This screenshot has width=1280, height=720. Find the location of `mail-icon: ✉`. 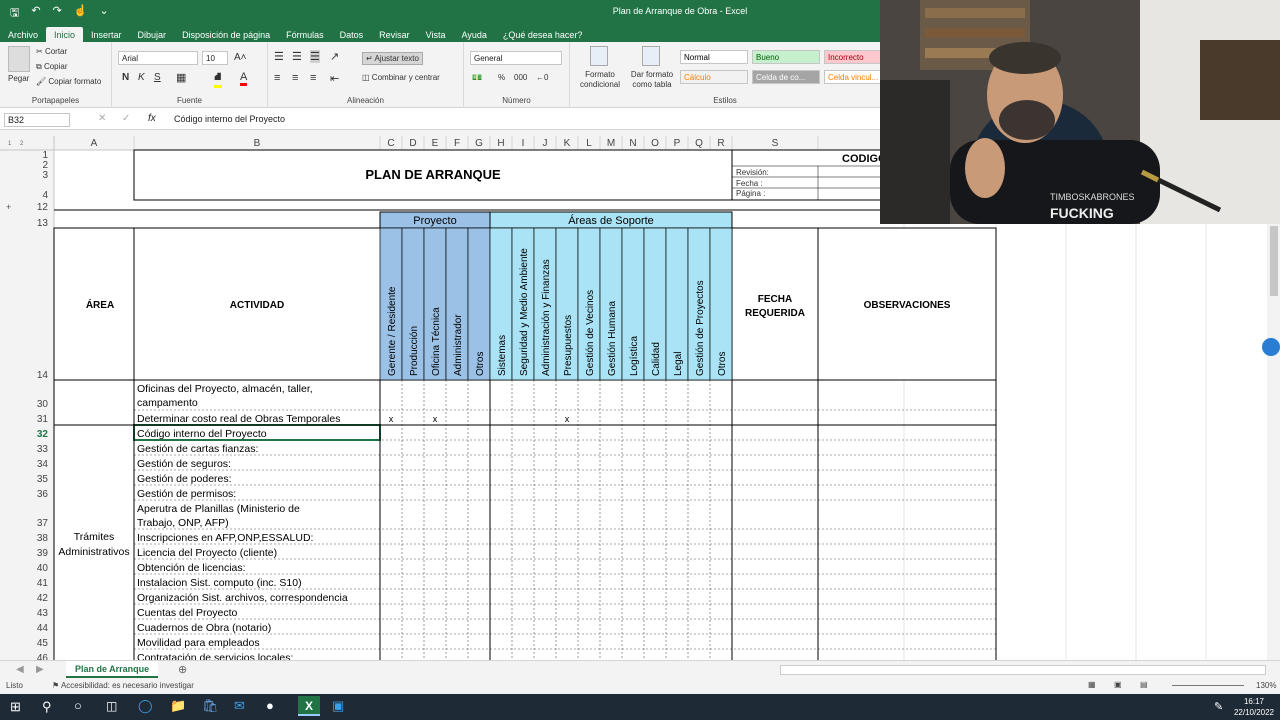

mail-icon: ✉ is located at coordinates (239, 706).